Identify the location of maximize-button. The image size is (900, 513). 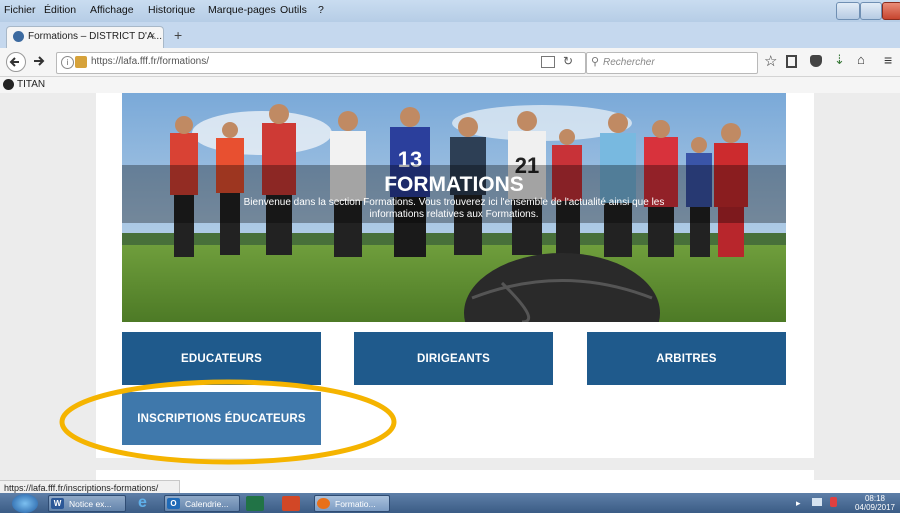
(871, 11).